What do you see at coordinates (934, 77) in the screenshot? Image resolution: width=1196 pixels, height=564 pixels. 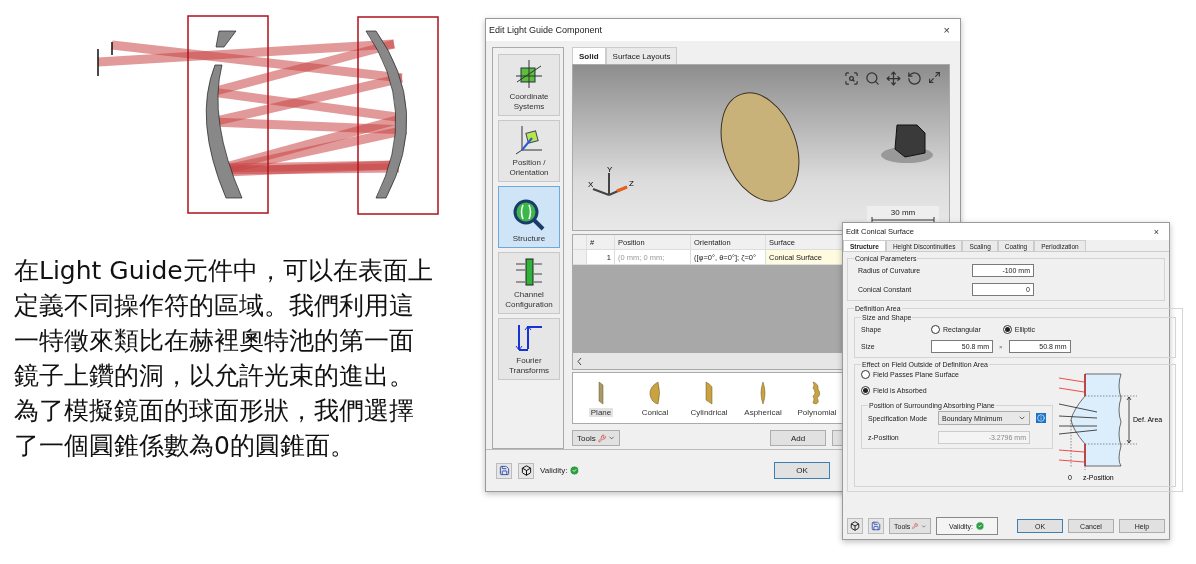 I see `expand-icon` at bounding box center [934, 77].